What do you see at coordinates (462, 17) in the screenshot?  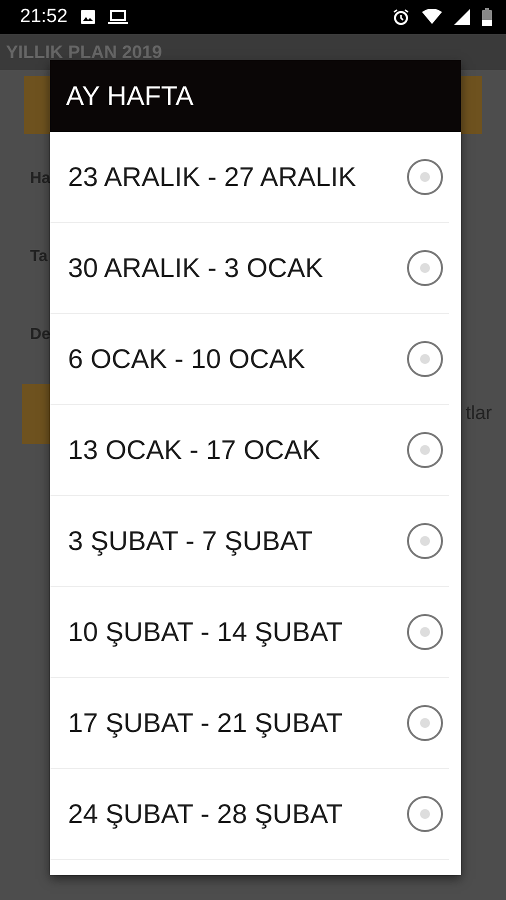 I see `signal-icon` at bounding box center [462, 17].